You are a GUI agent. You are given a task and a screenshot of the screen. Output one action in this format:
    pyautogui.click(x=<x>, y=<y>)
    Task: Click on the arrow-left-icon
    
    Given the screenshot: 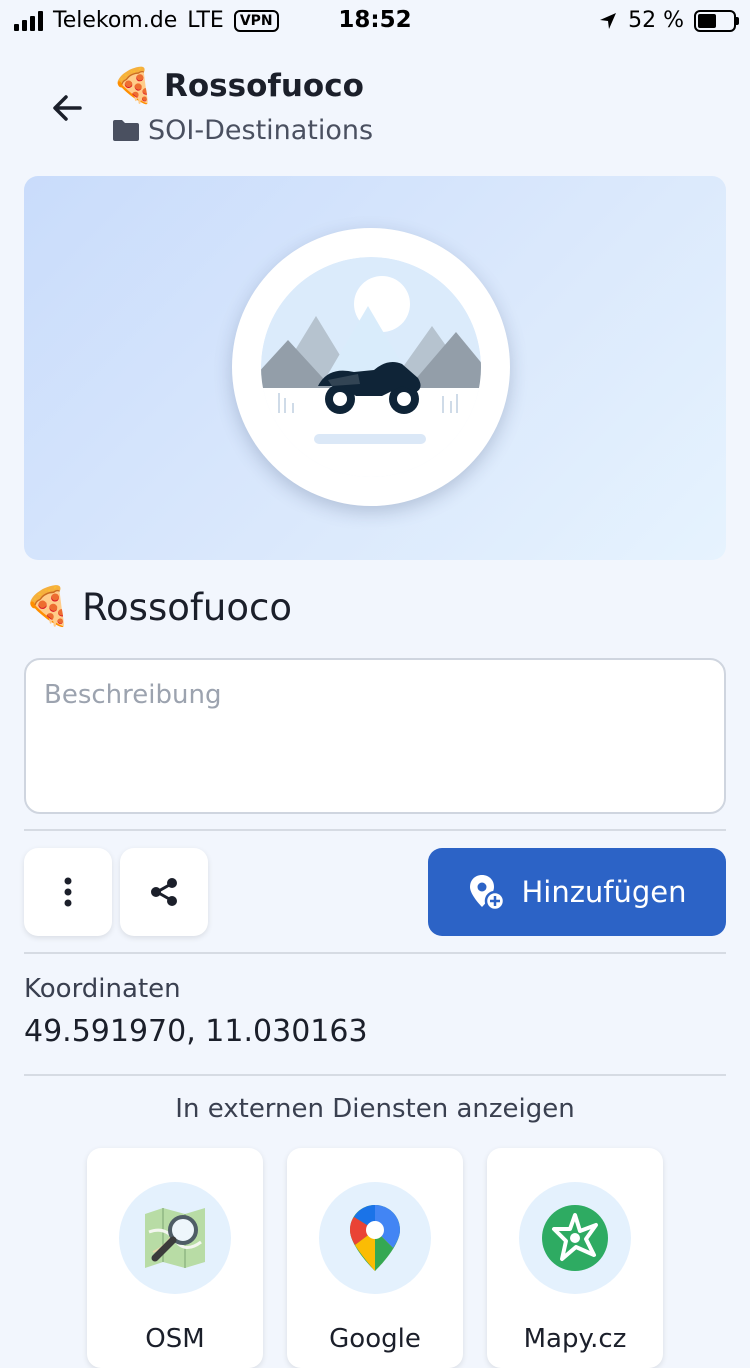 What is the action you would take?
    pyautogui.click(x=67, y=108)
    